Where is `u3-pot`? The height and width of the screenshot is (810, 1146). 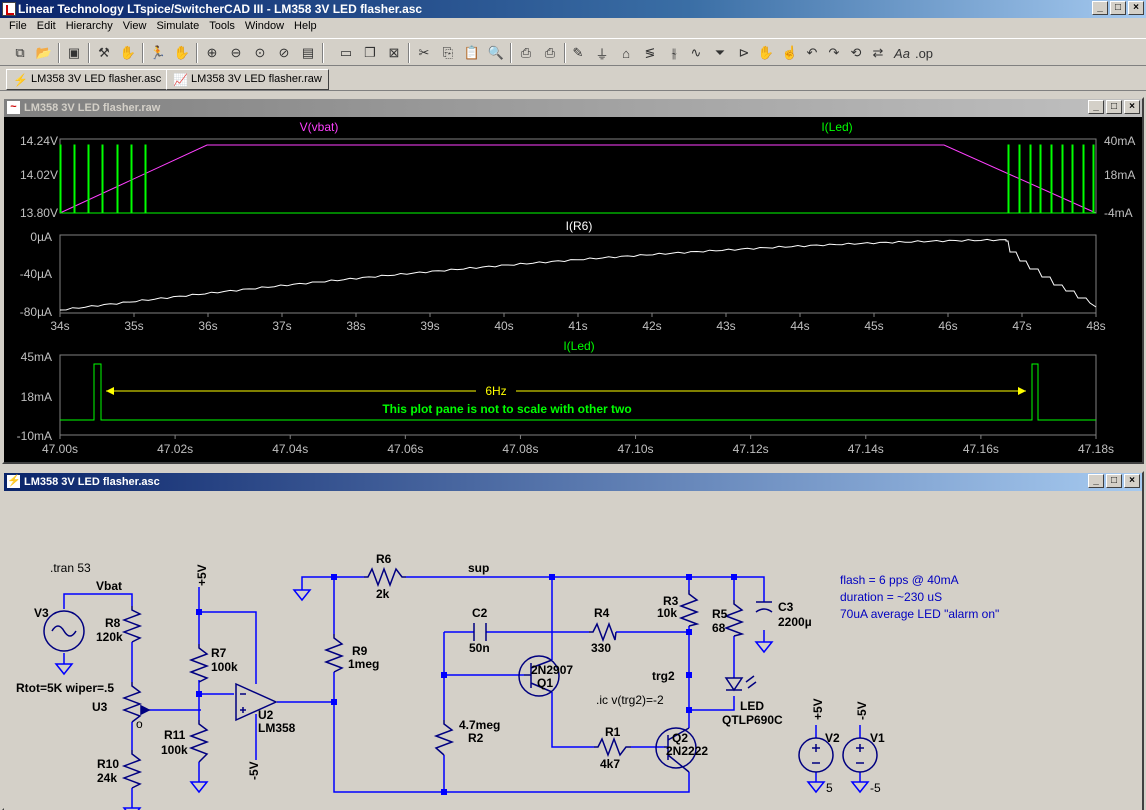 u3-pot is located at coordinates (132, 702).